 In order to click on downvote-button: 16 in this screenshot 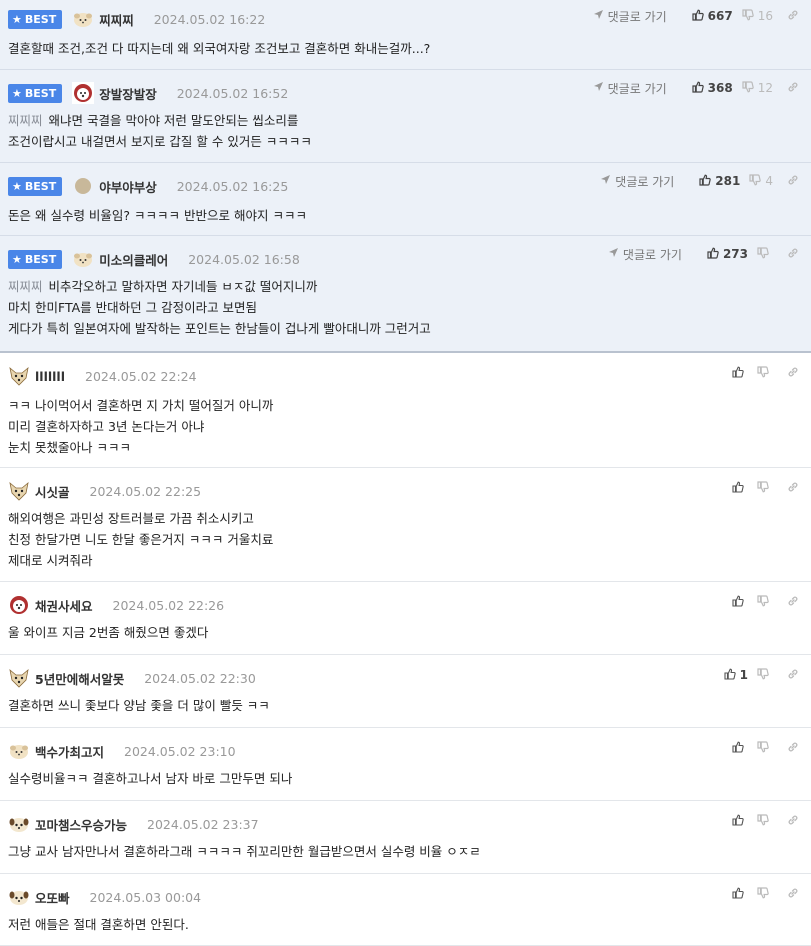, I will do `click(757, 16)`.